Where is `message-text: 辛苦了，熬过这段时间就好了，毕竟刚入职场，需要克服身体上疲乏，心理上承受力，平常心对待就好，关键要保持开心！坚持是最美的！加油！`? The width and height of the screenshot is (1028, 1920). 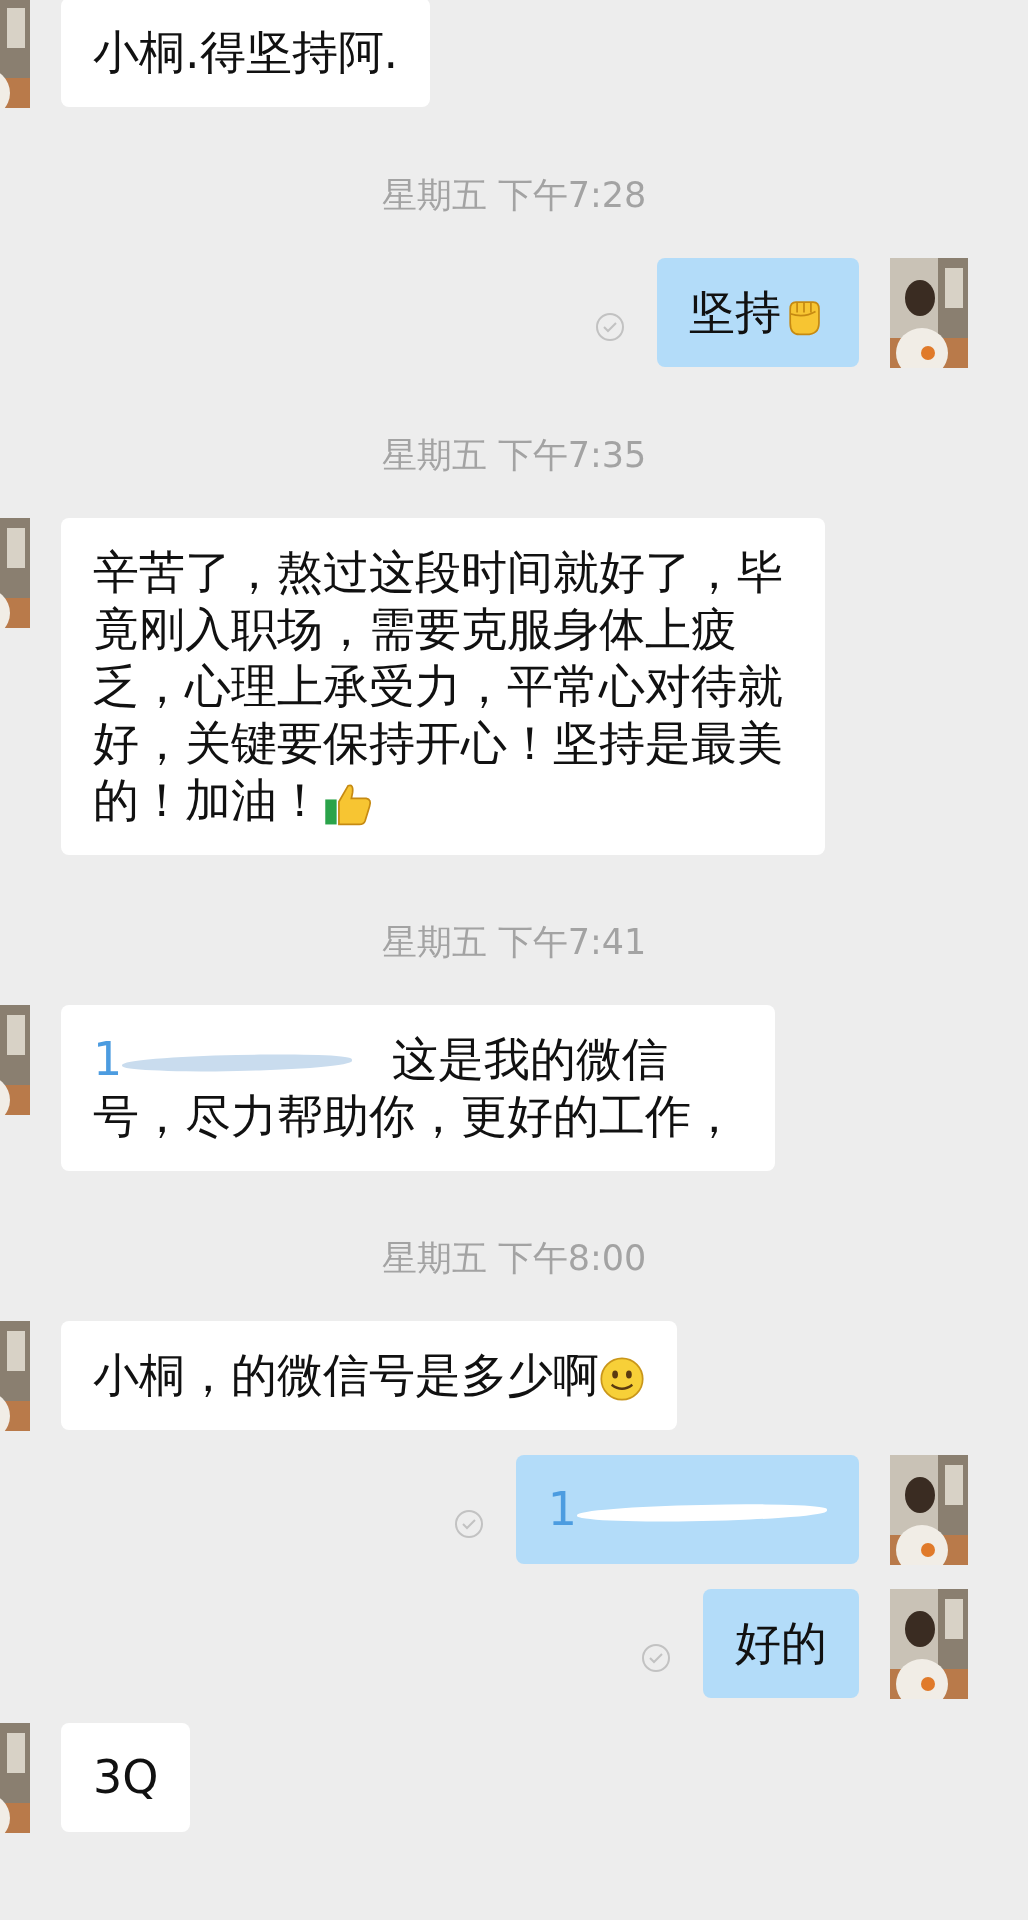 message-text: 辛苦了，熬过这段时间就好了，毕竟刚入职场，需要克服身体上疲乏，心理上承受力，平常心对待就好，关键要保持开心！坚持是最美的！加油！ is located at coordinates (438, 686).